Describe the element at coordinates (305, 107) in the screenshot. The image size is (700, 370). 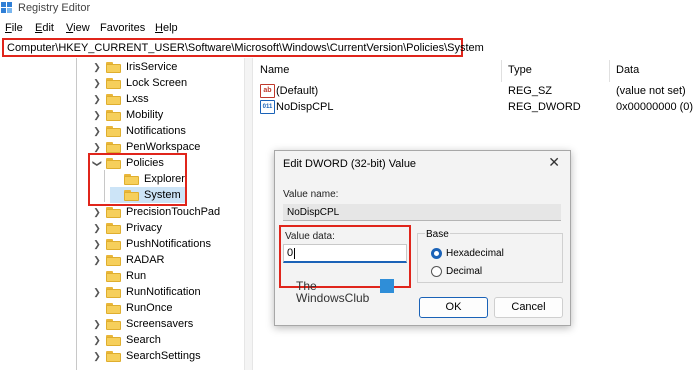
I see `value-name: NoDispCPL` at that location.